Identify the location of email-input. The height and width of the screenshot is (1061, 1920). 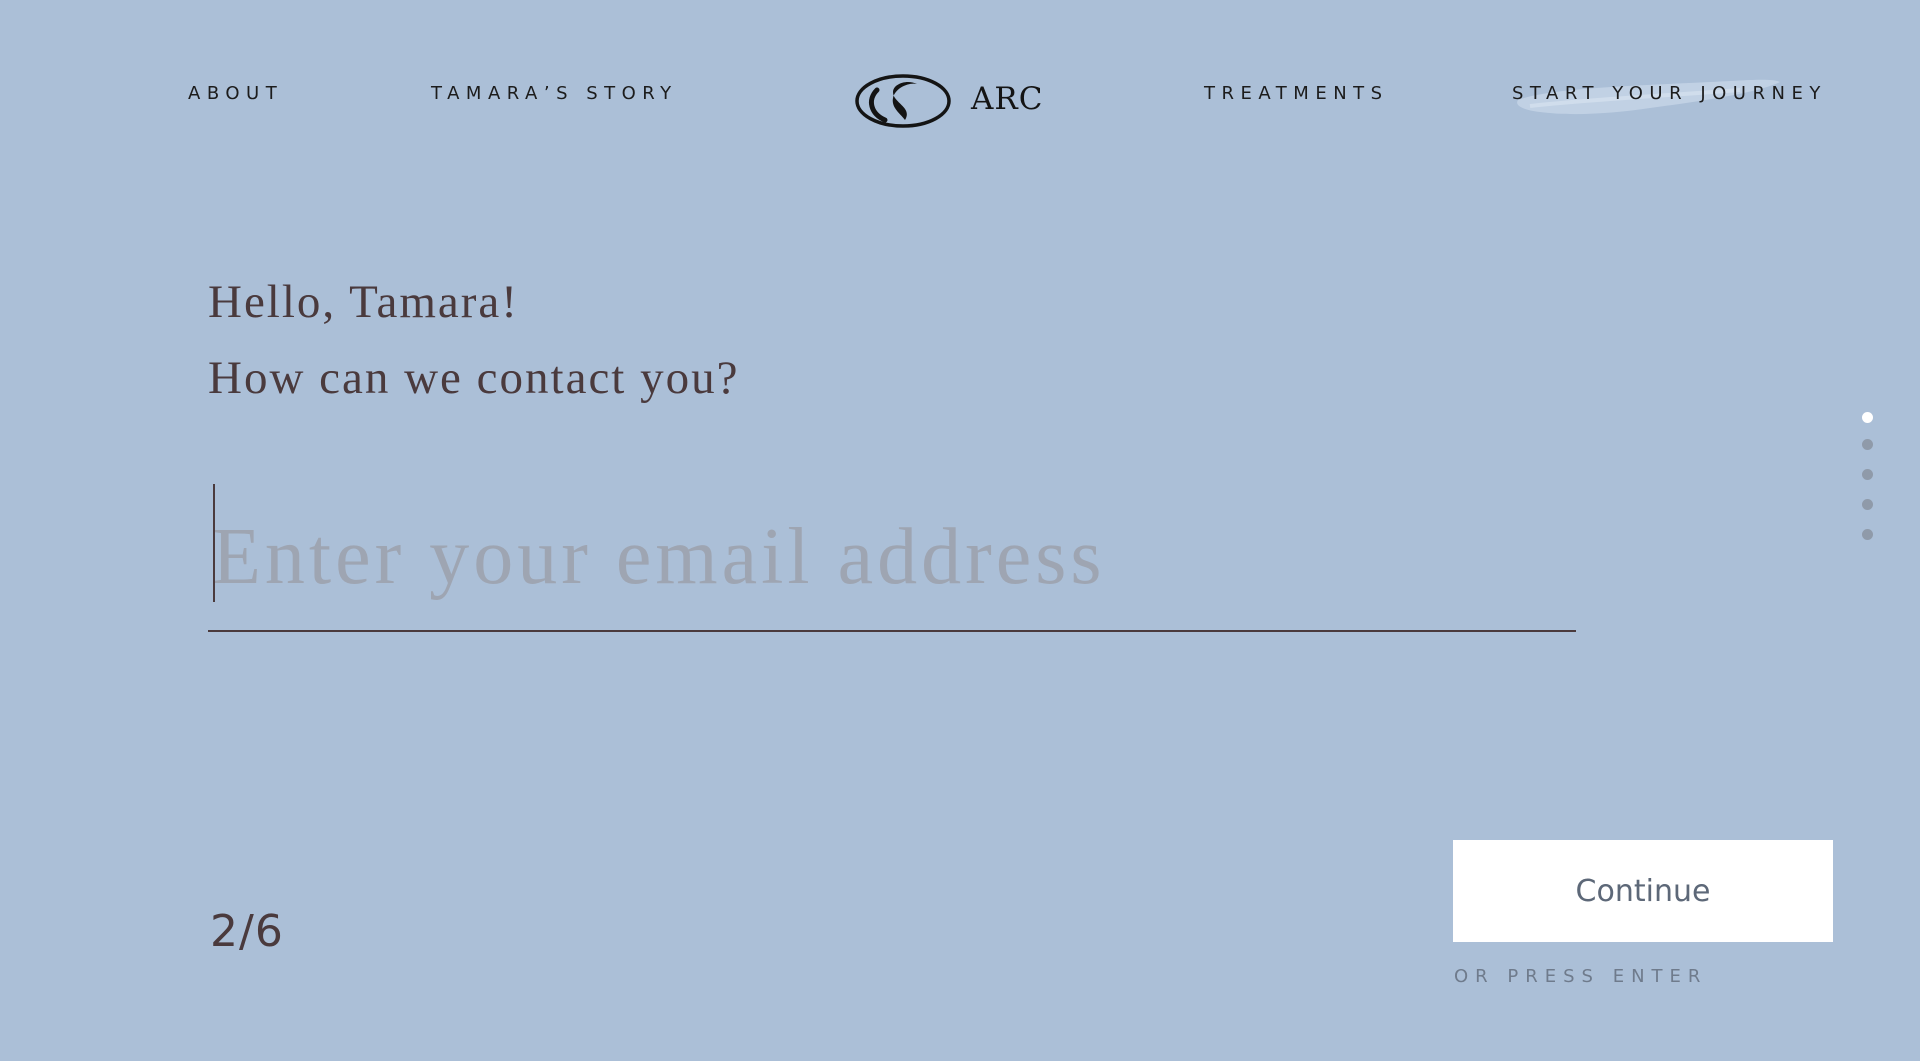
(892, 558).